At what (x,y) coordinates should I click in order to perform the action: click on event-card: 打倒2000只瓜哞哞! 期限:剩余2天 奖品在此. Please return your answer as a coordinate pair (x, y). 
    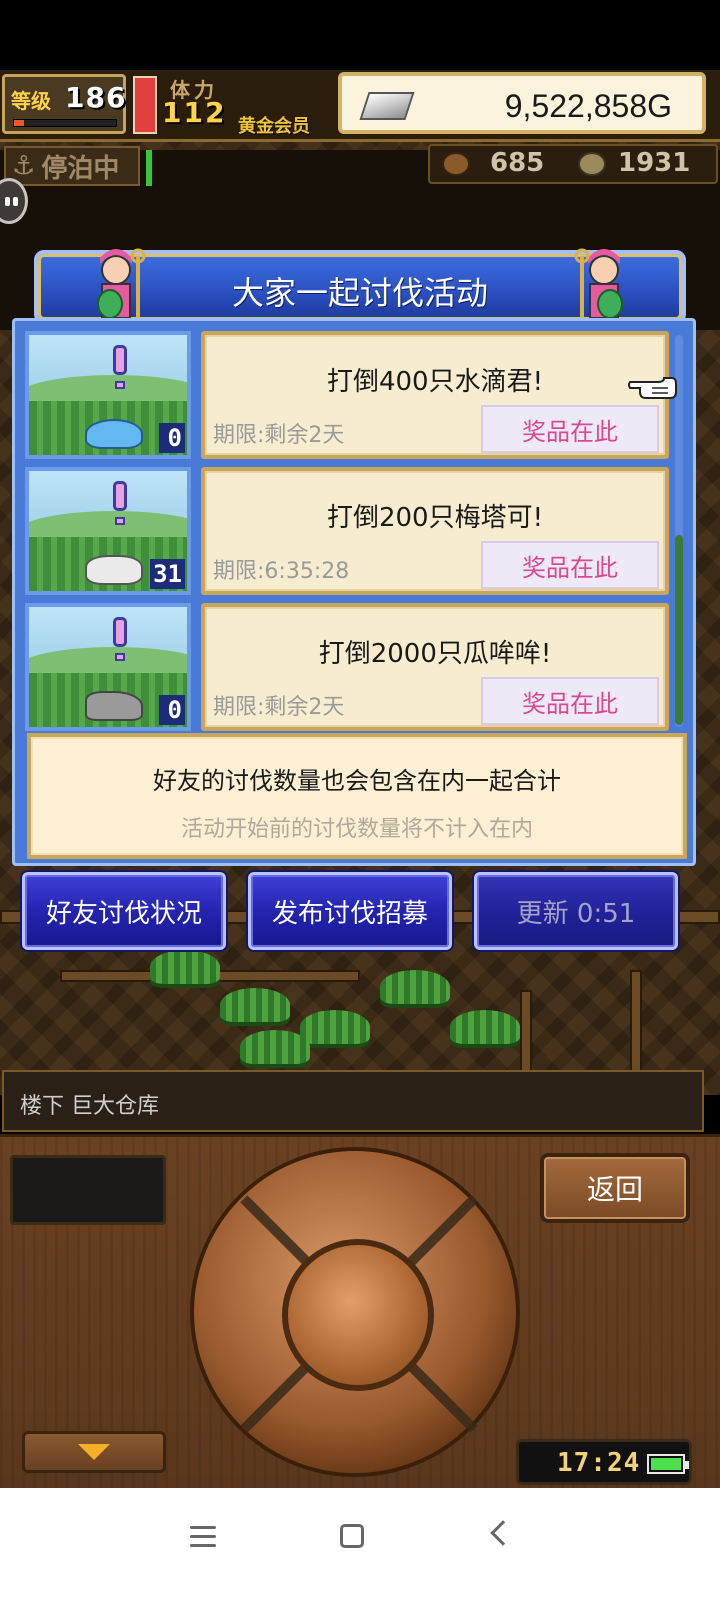
    Looking at the image, I should click on (435, 667).